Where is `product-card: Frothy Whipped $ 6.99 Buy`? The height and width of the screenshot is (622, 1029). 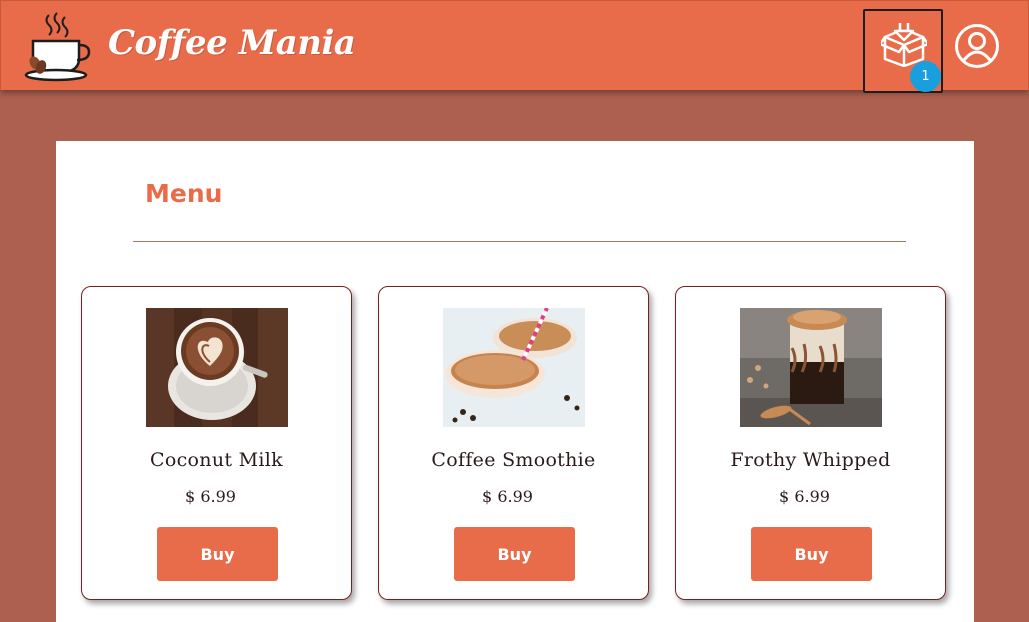 product-card: Frothy Whipped $ 6.99 Buy is located at coordinates (810, 443).